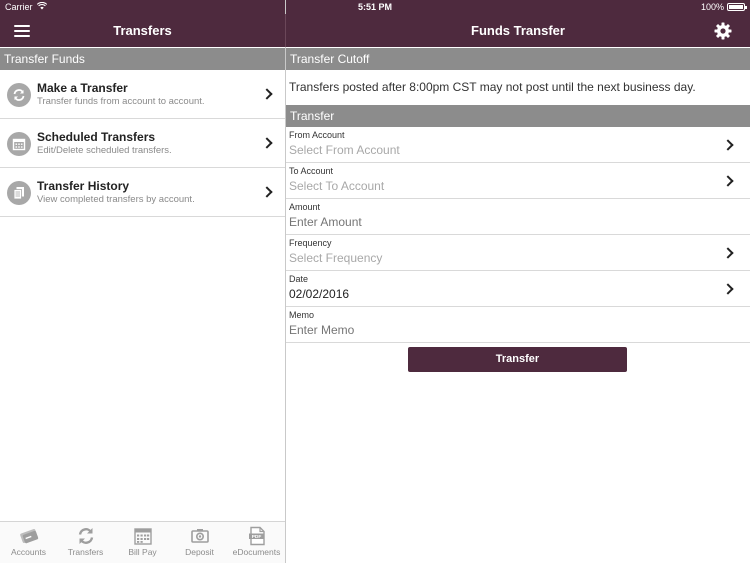  I want to click on transfer-form-header: Transfer, so click(518, 116).